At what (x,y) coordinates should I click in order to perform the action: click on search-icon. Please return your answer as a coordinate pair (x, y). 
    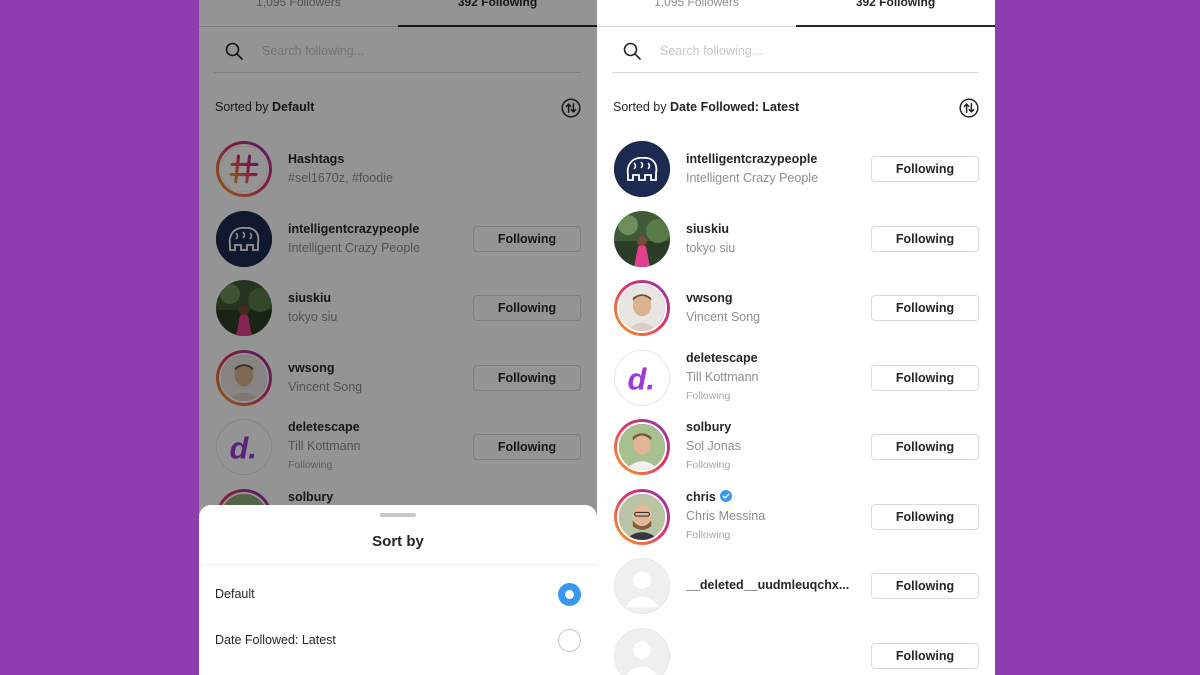
    Looking at the image, I should click on (632, 51).